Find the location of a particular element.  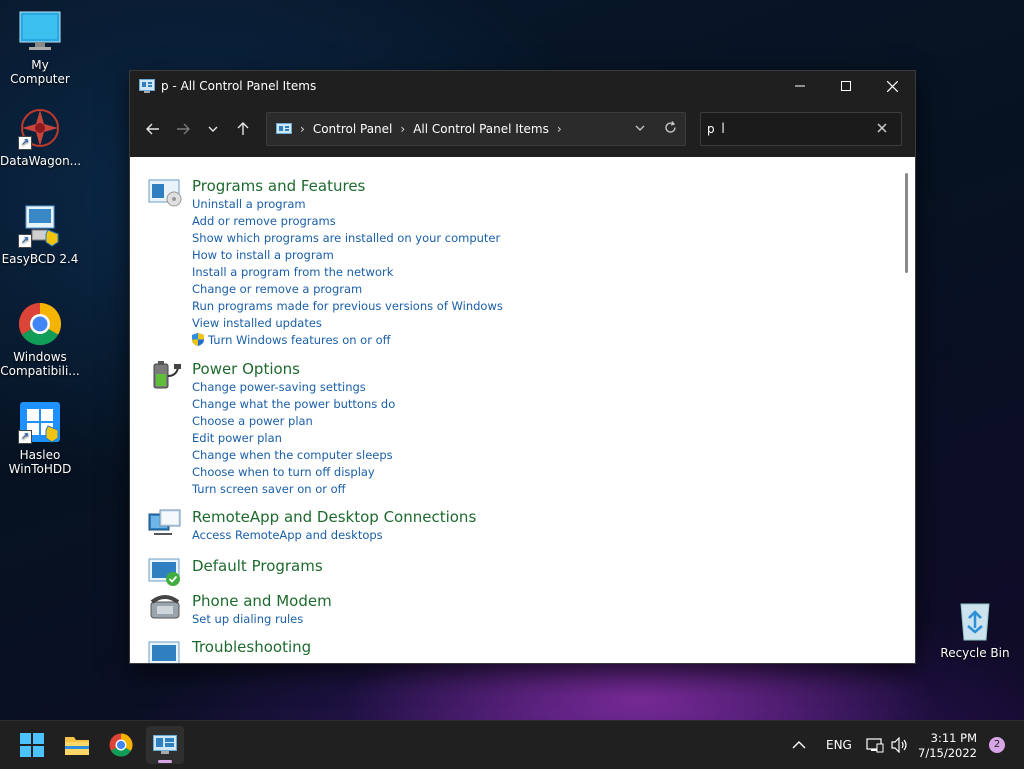

clock-date: 7/15/2022 is located at coordinates (947, 753).